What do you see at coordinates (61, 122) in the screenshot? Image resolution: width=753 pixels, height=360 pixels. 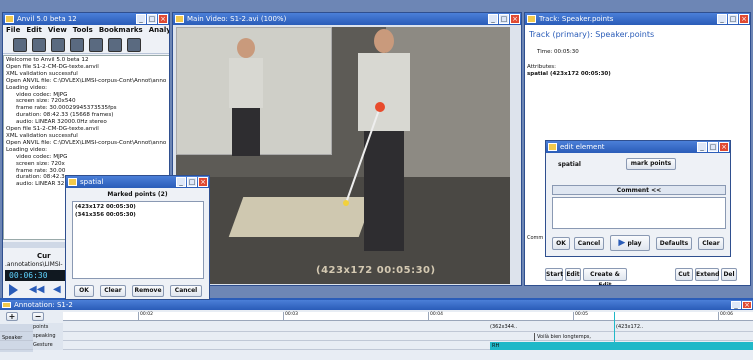 I see `log-line: audio: LINEAR 32000.0Hz stereo` at bounding box center [61, 122].